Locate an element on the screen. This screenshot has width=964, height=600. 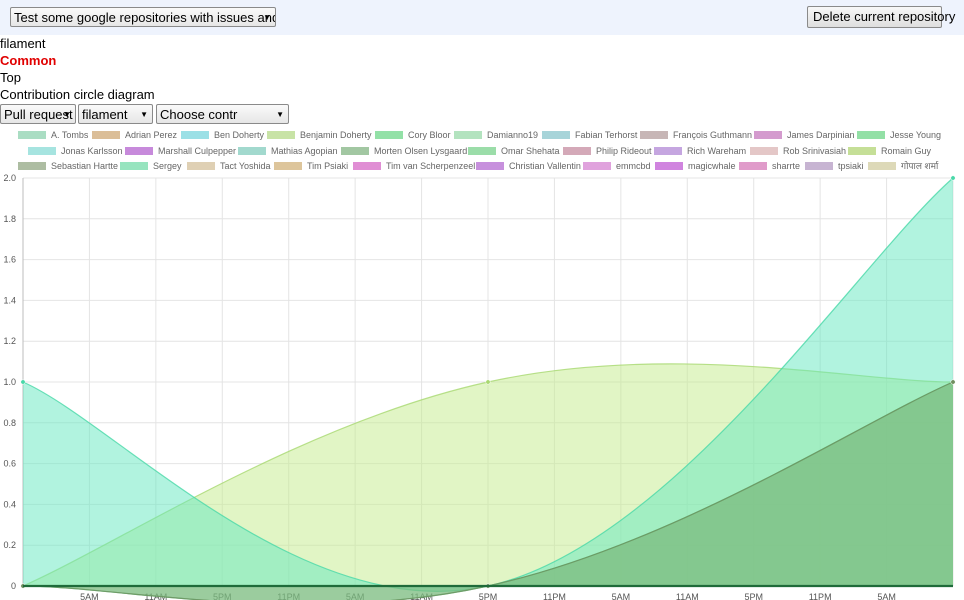
legend-label: François Guthmann is located at coordinates (713, 135).